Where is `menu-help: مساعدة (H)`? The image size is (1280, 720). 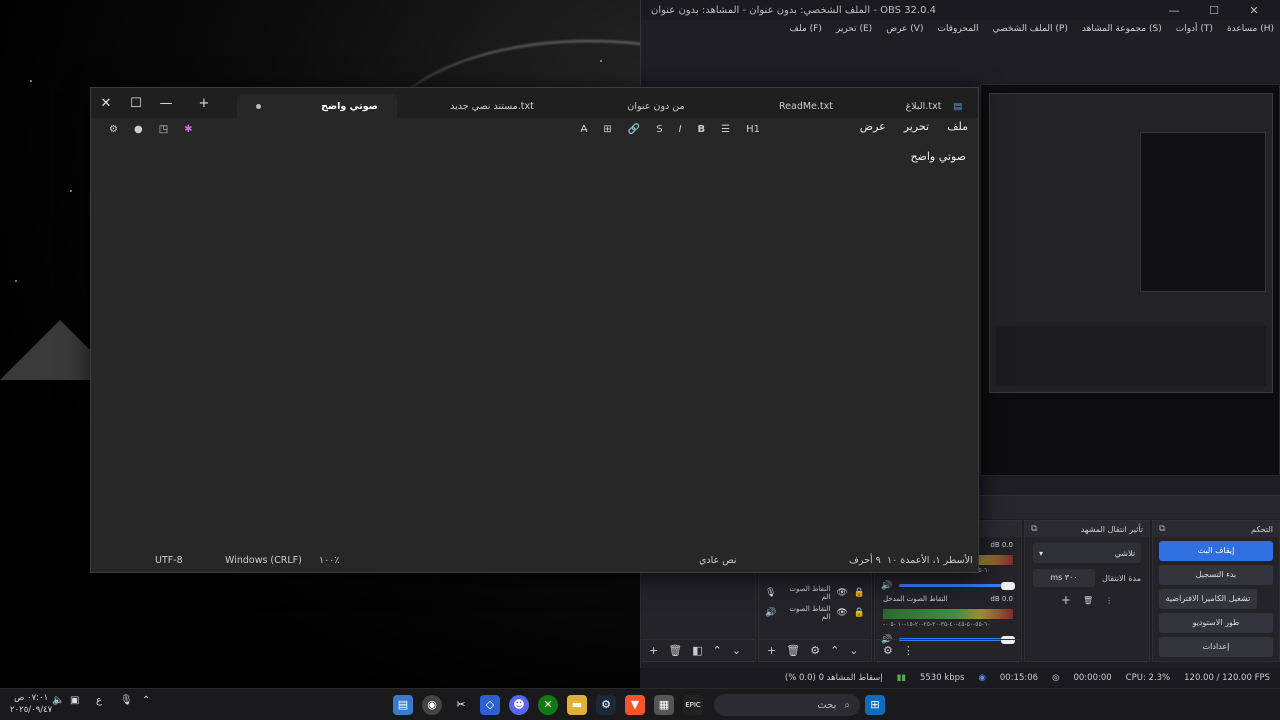
menu-help: مساعدة (H) is located at coordinates (1250, 29).